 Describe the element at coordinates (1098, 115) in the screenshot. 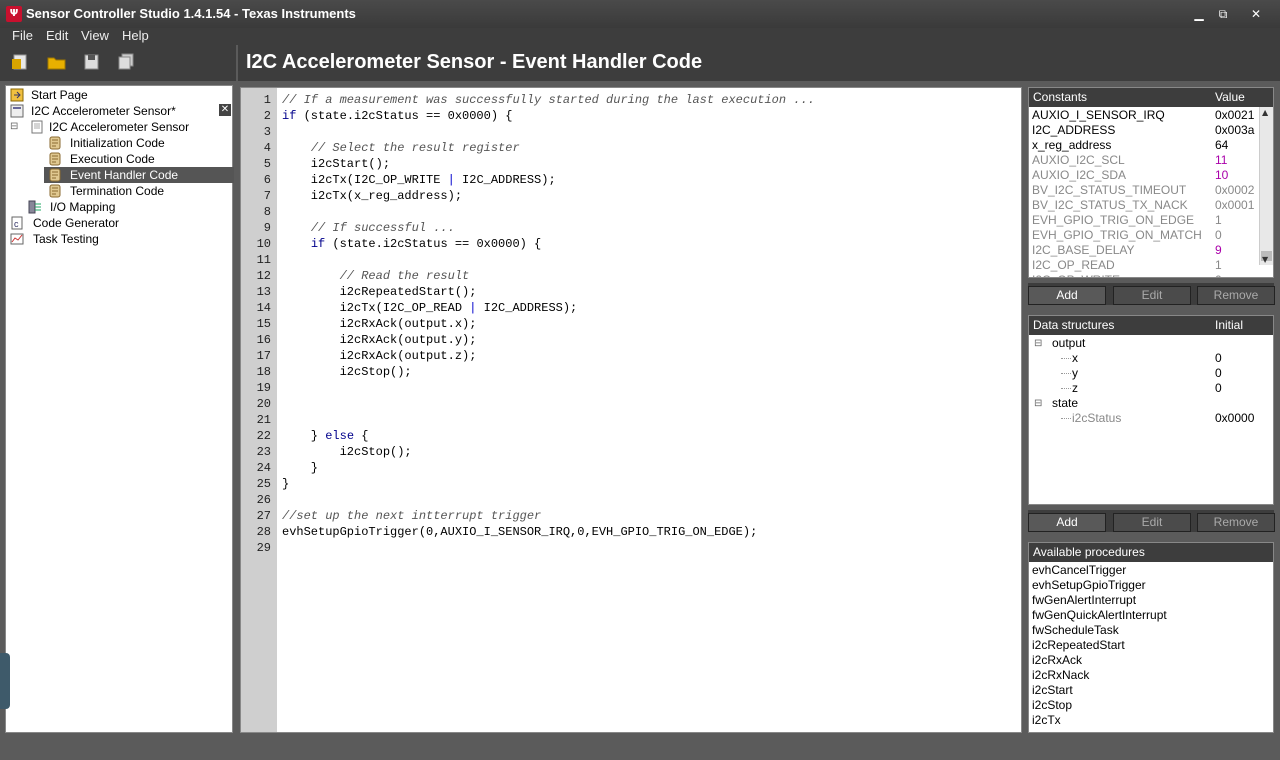

I see `constant-name: AUXIO_I_SENSOR_IRQ` at that location.